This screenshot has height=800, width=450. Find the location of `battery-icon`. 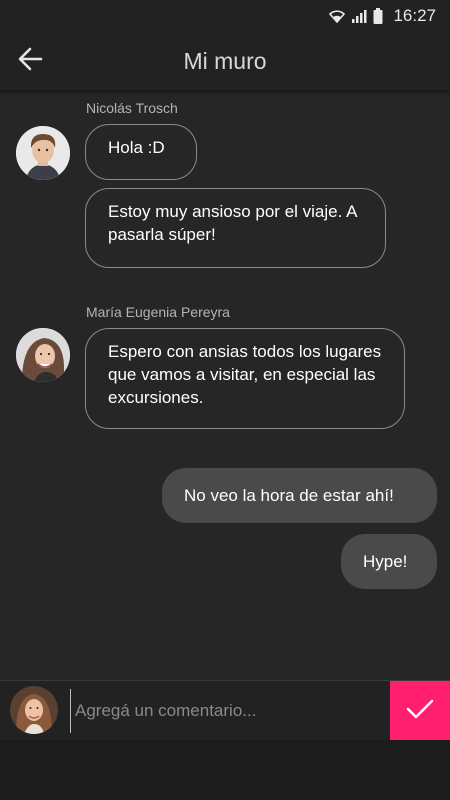

battery-icon is located at coordinates (378, 16).